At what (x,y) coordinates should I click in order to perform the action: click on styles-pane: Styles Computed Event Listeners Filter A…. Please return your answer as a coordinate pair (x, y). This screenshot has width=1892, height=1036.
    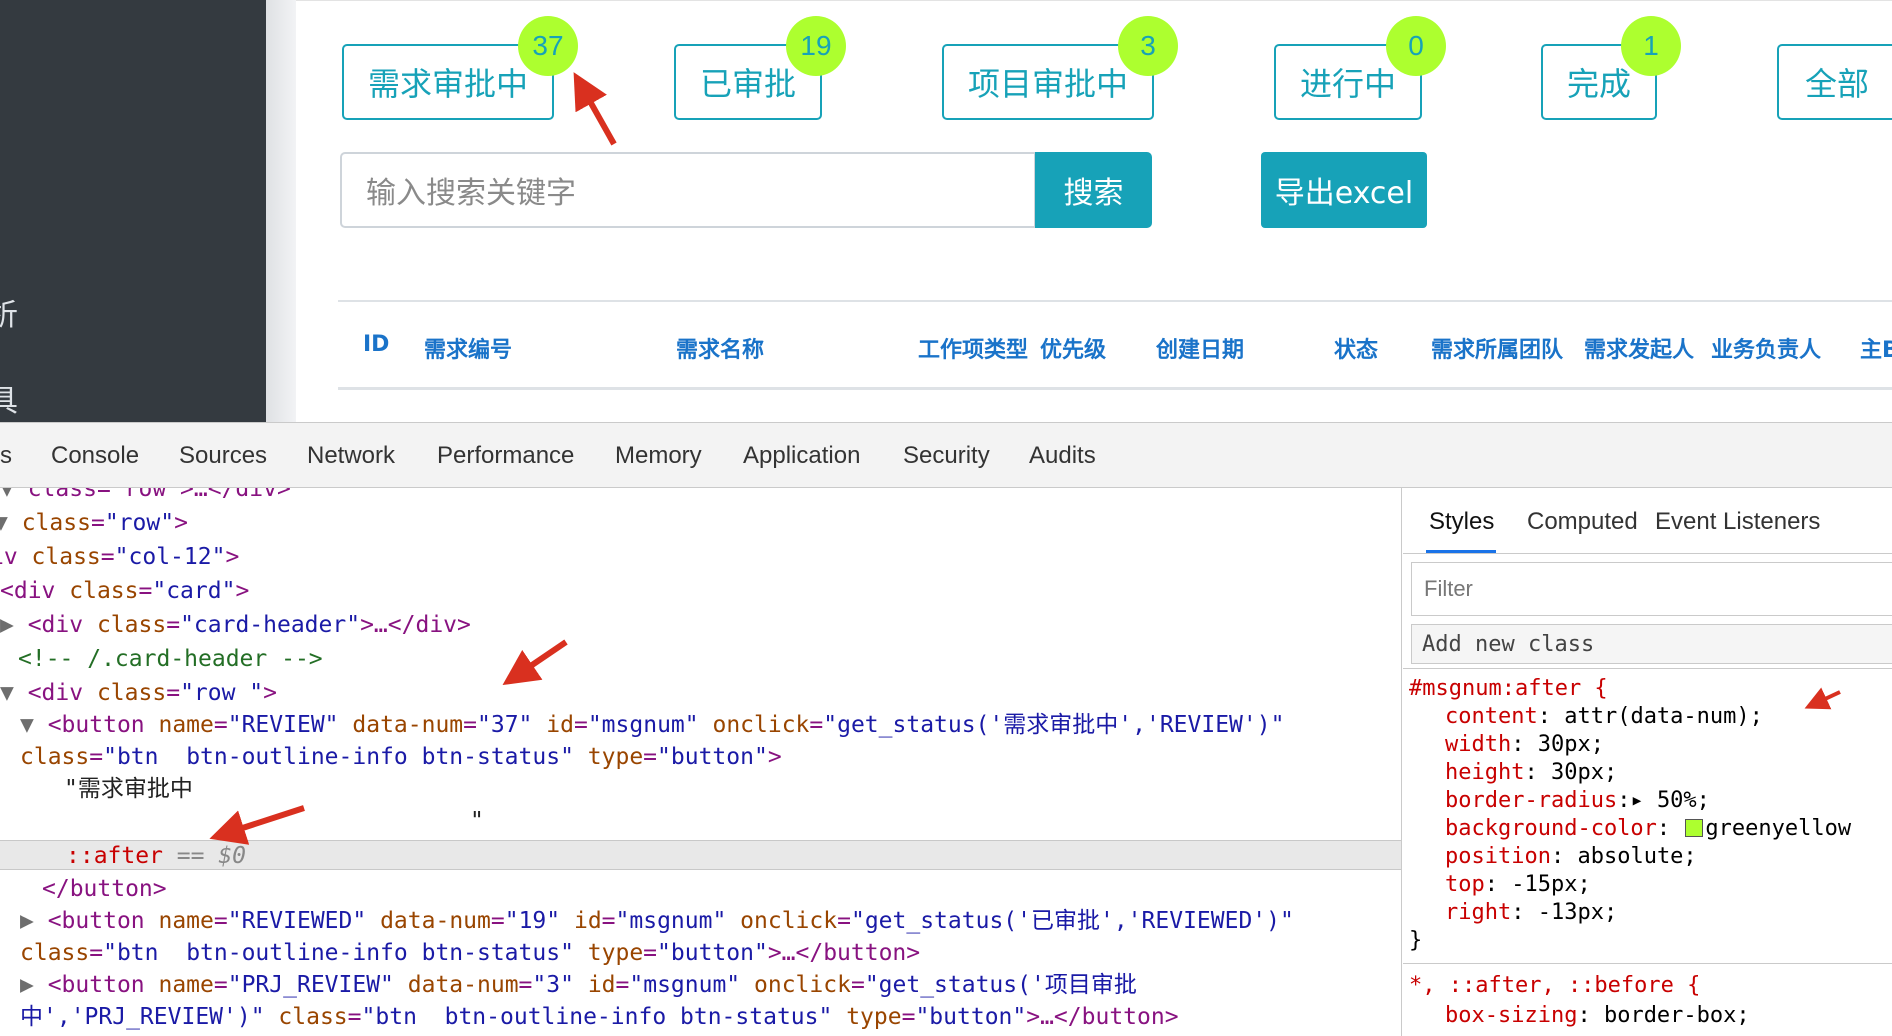
    Looking at the image, I should click on (1647, 762).